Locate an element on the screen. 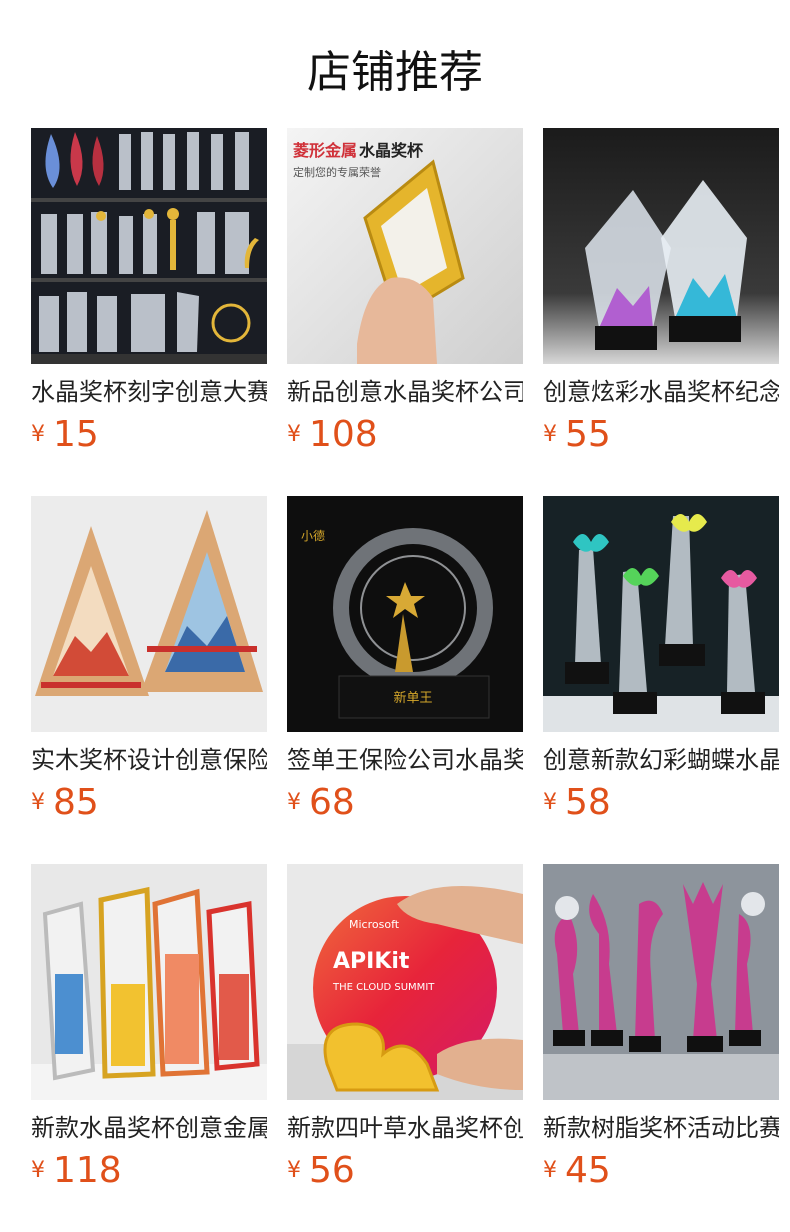  product-card: 创意新款幻彩蝴蝶水晶 ¥58 is located at coordinates (661, 666).